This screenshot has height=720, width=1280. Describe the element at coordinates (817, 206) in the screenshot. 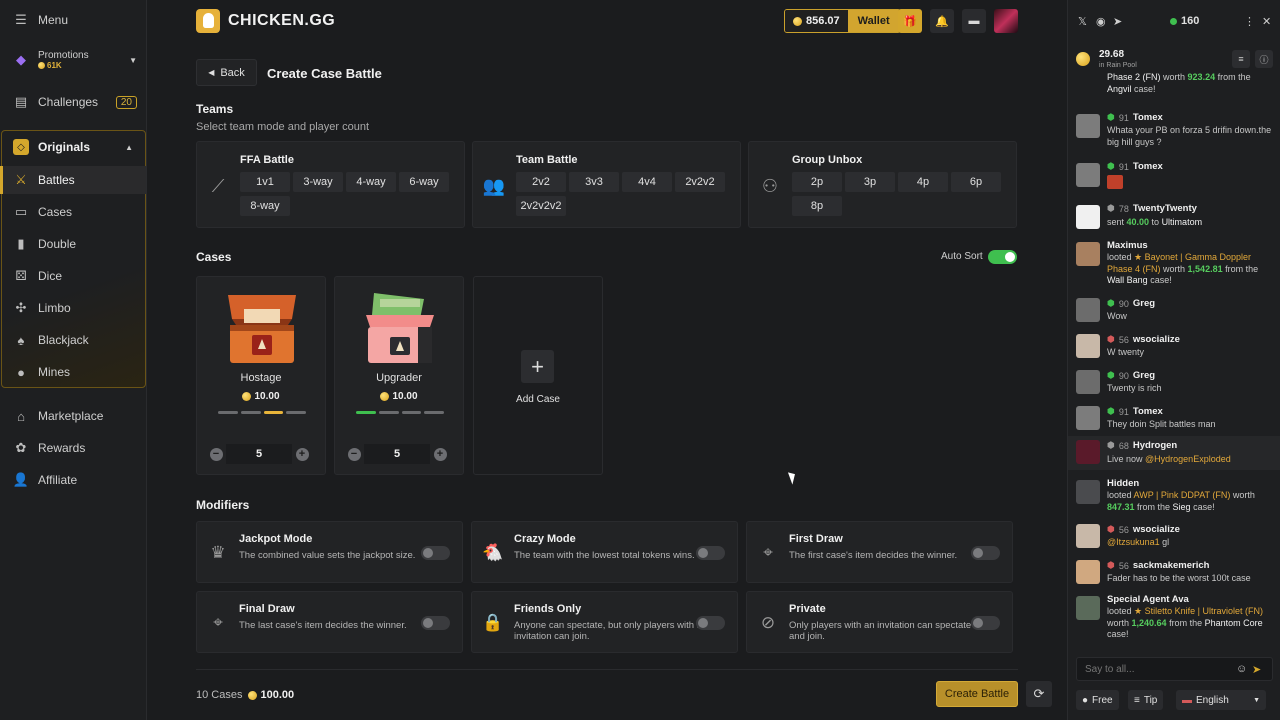

I see `mode-option-8p: 8p` at that location.